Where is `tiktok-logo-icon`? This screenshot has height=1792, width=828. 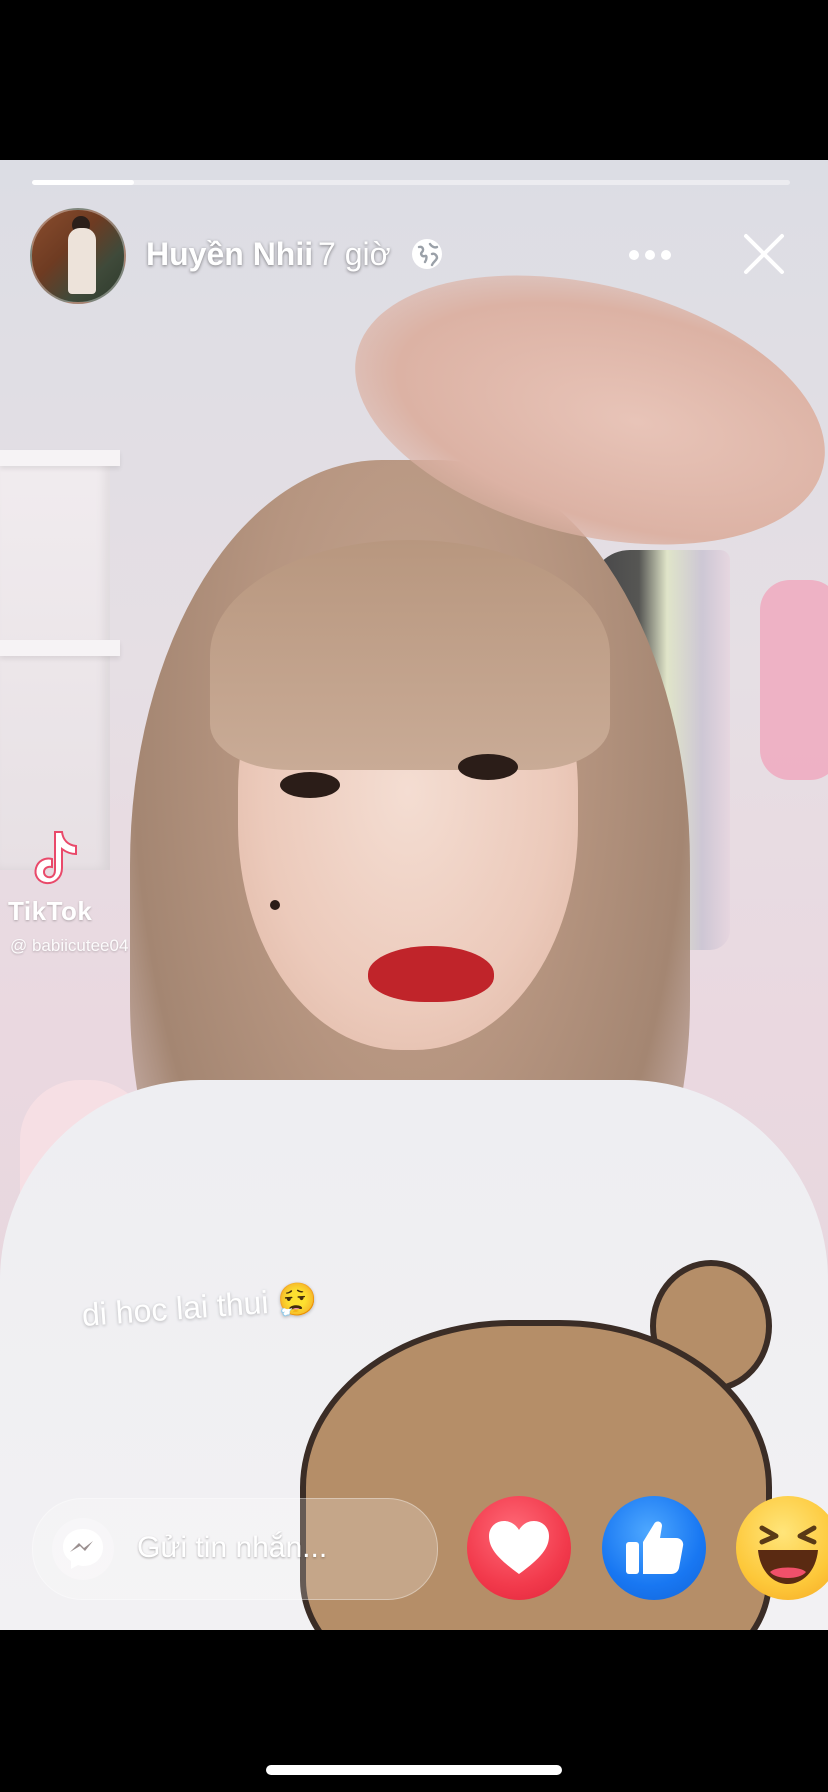 tiktok-logo-icon is located at coordinates (55, 858).